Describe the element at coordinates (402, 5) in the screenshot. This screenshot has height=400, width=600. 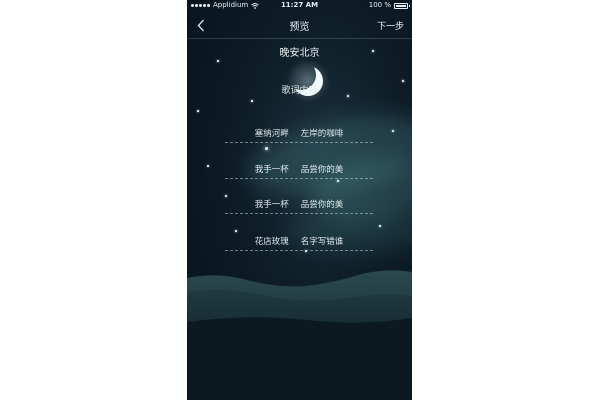
I see `battery-icon` at that location.